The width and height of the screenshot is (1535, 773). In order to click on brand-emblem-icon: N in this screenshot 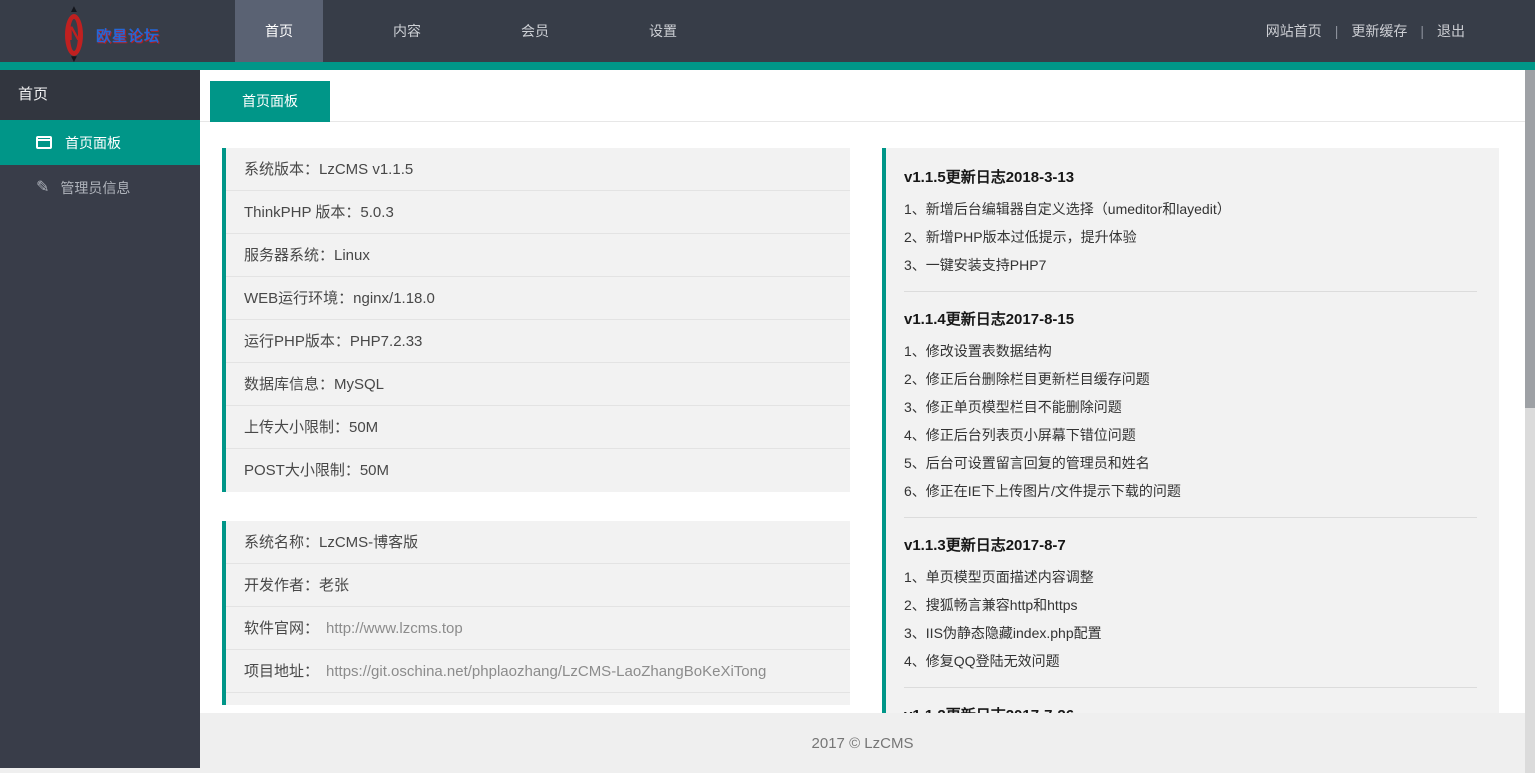, I will do `click(76, 34)`.